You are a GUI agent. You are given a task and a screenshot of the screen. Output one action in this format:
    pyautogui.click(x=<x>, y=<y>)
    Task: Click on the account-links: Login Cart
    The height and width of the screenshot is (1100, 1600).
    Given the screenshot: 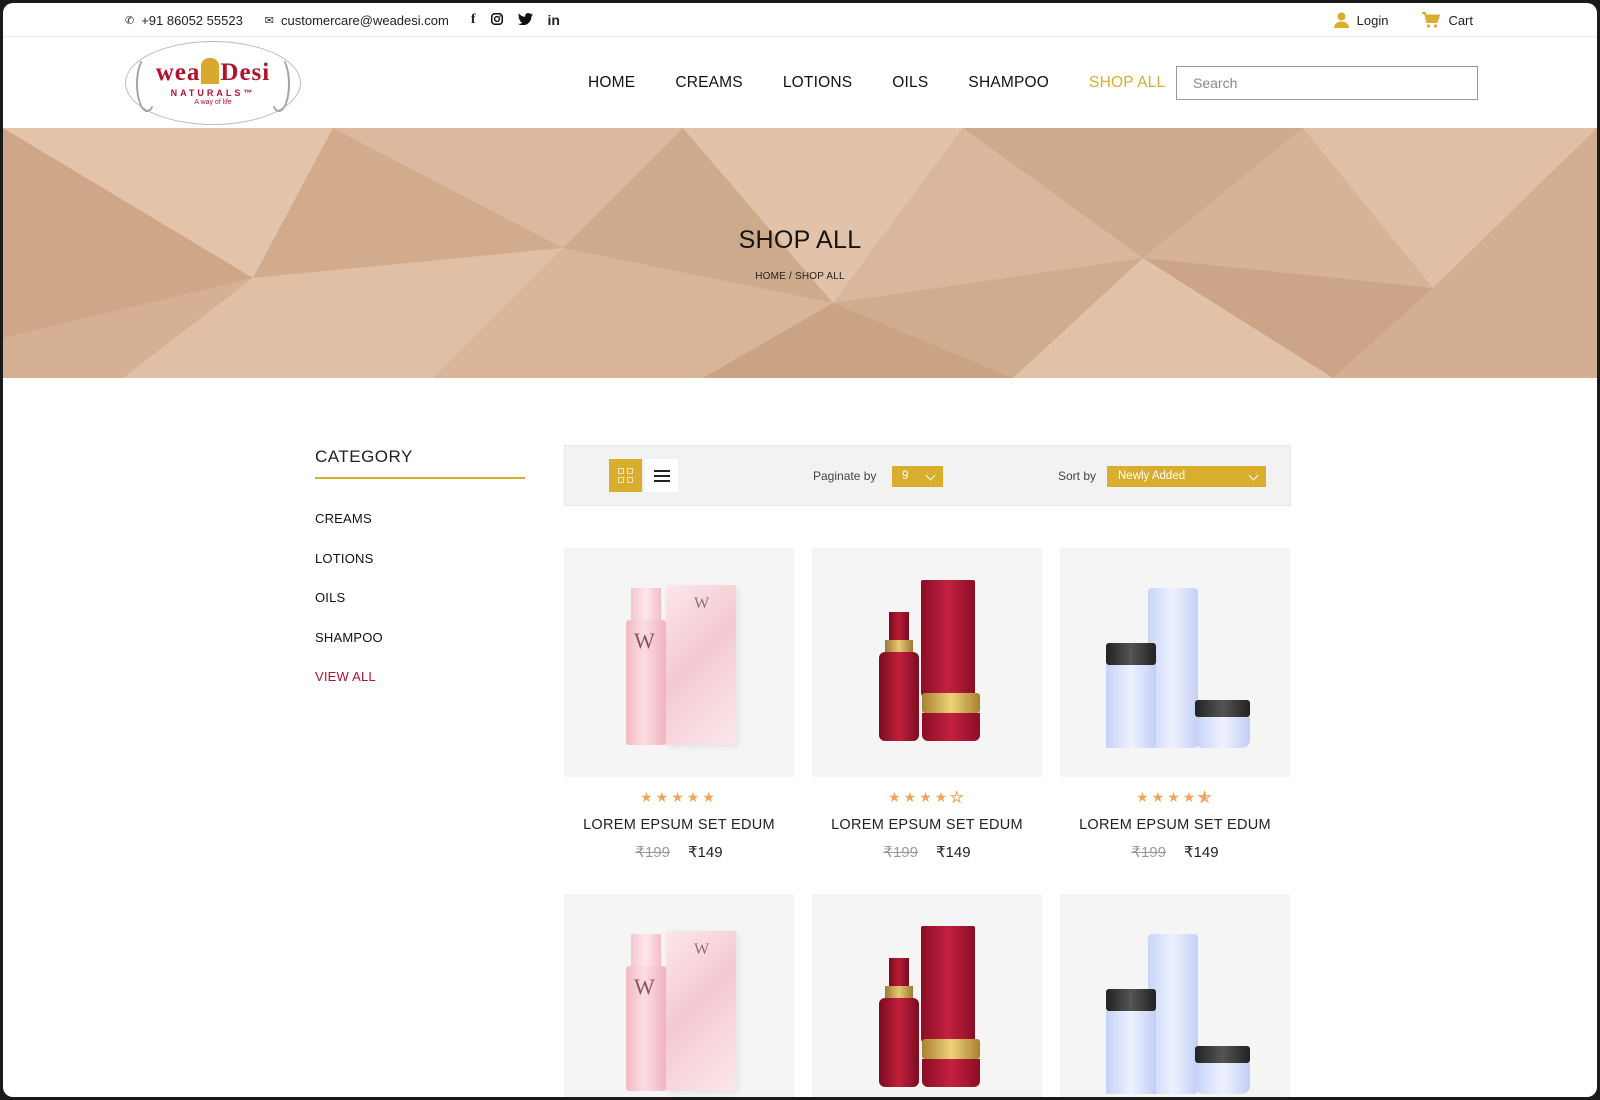 What is the action you would take?
    pyautogui.click(x=1403, y=20)
    